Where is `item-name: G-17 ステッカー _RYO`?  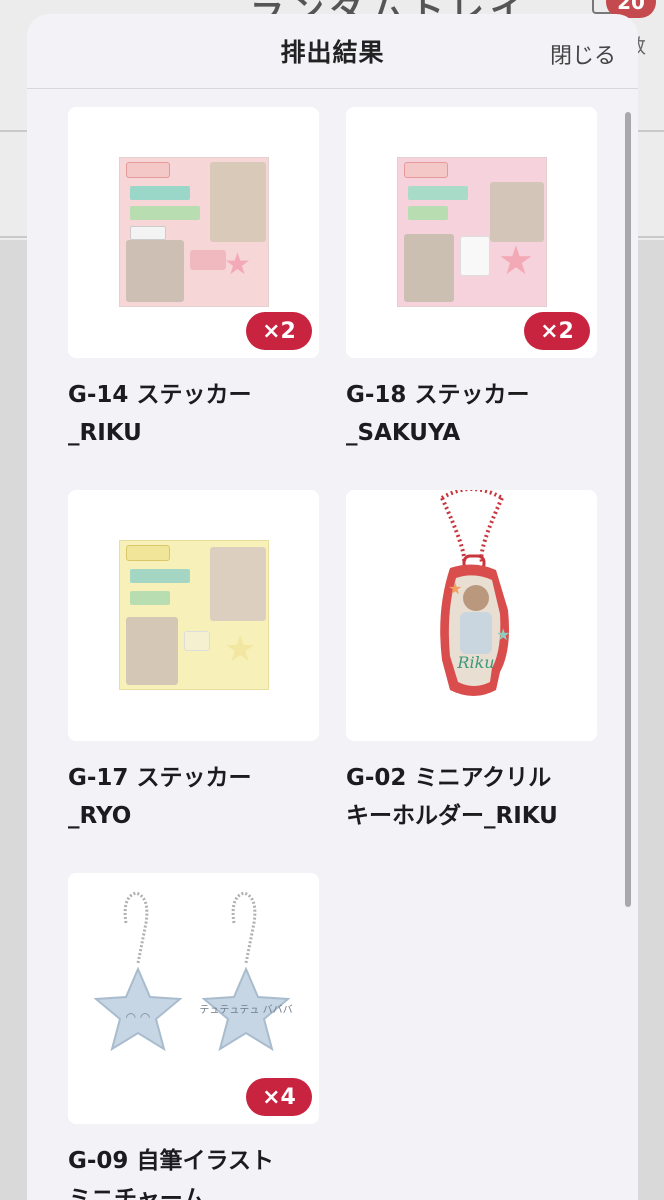
item-name: G-17 ステッカー _RYO is located at coordinates (198, 797).